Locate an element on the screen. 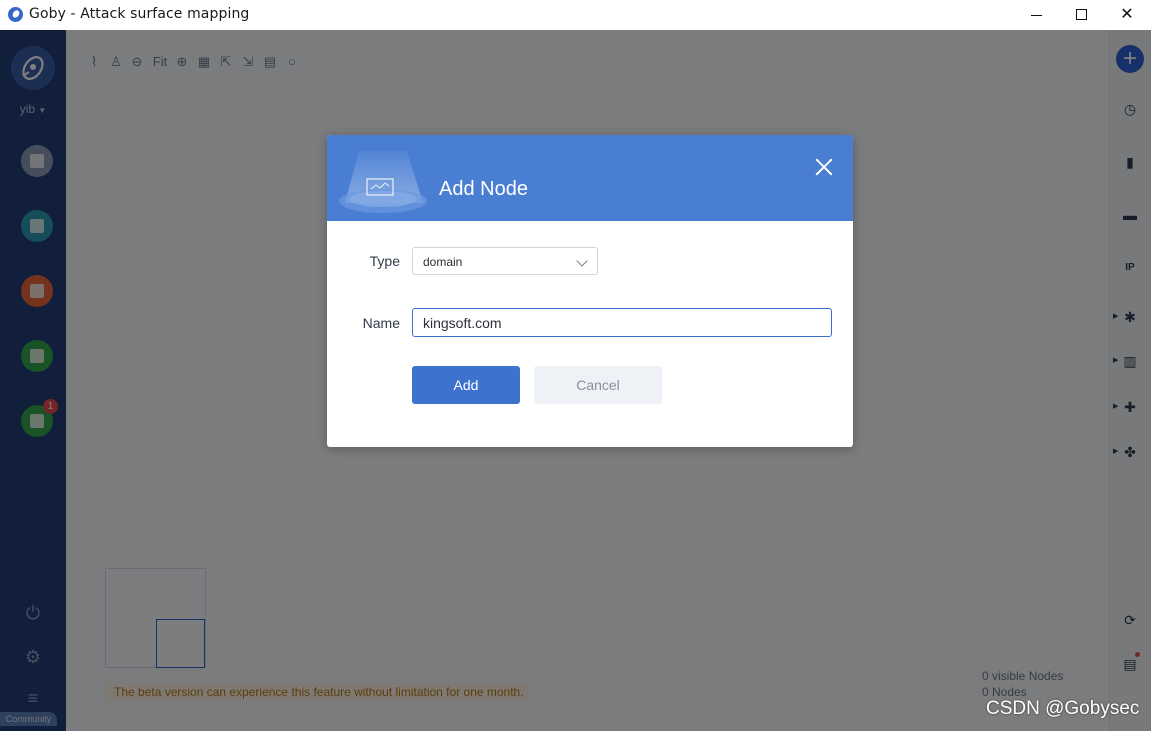 The height and width of the screenshot is (731, 1151). close-window-button: ✕ is located at coordinates (1127, 15).